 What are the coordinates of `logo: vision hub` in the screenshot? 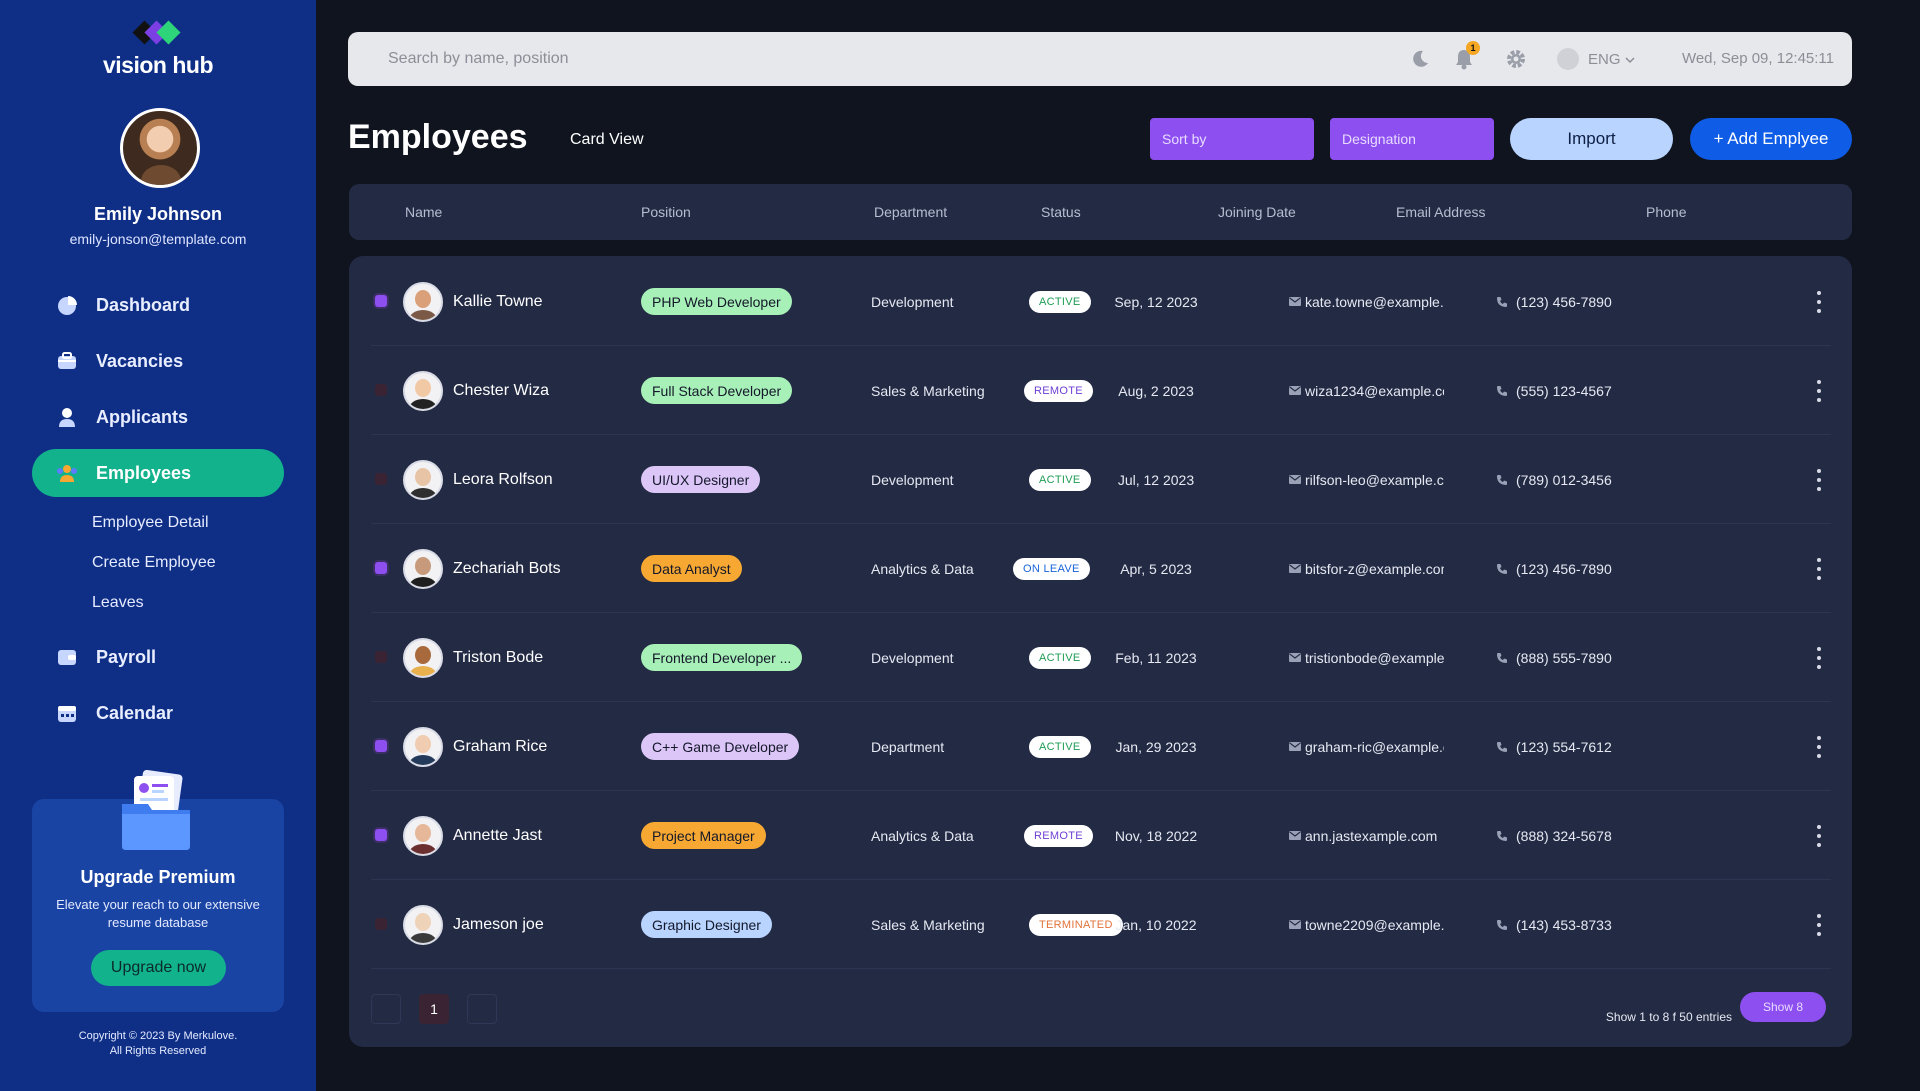 It's located at (158, 48).